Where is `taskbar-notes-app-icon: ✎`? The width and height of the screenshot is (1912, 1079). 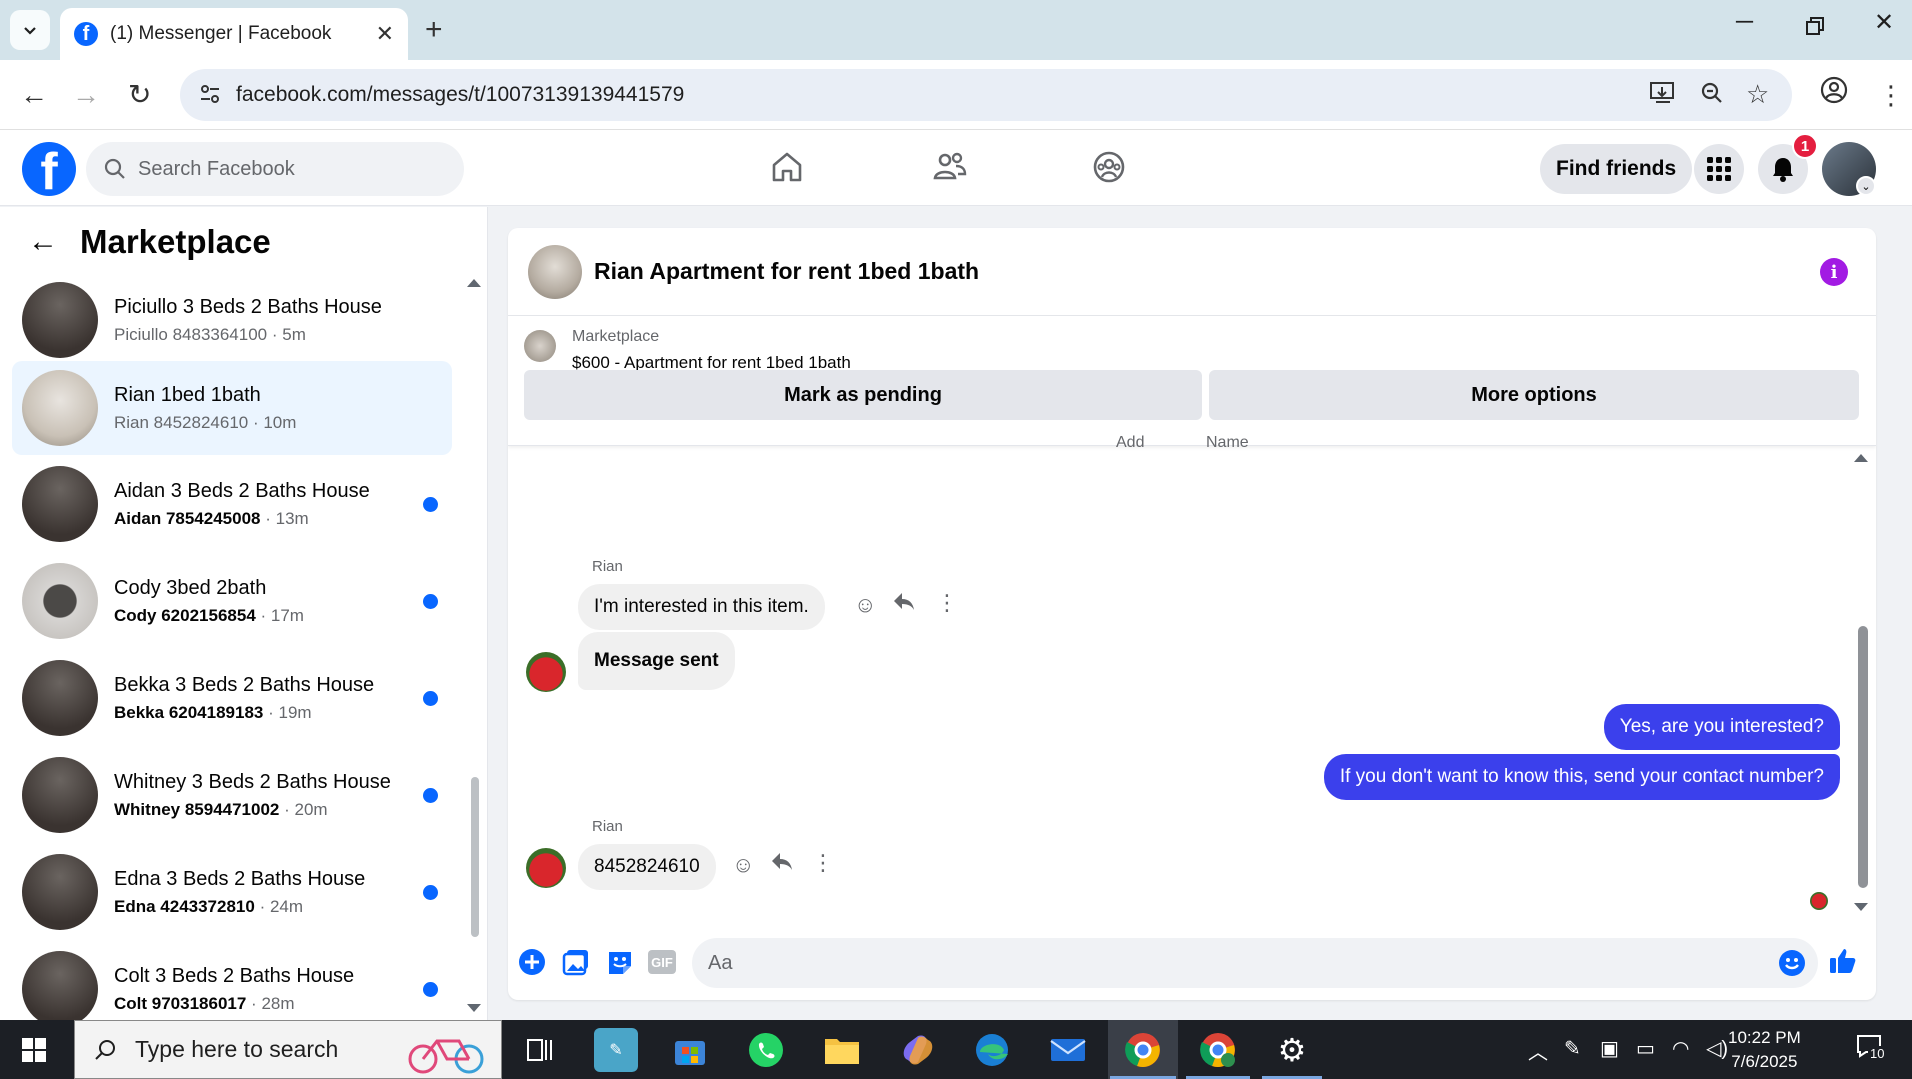
taskbar-notes-app-icon: ✎ is located at coordinates (616, 1050).